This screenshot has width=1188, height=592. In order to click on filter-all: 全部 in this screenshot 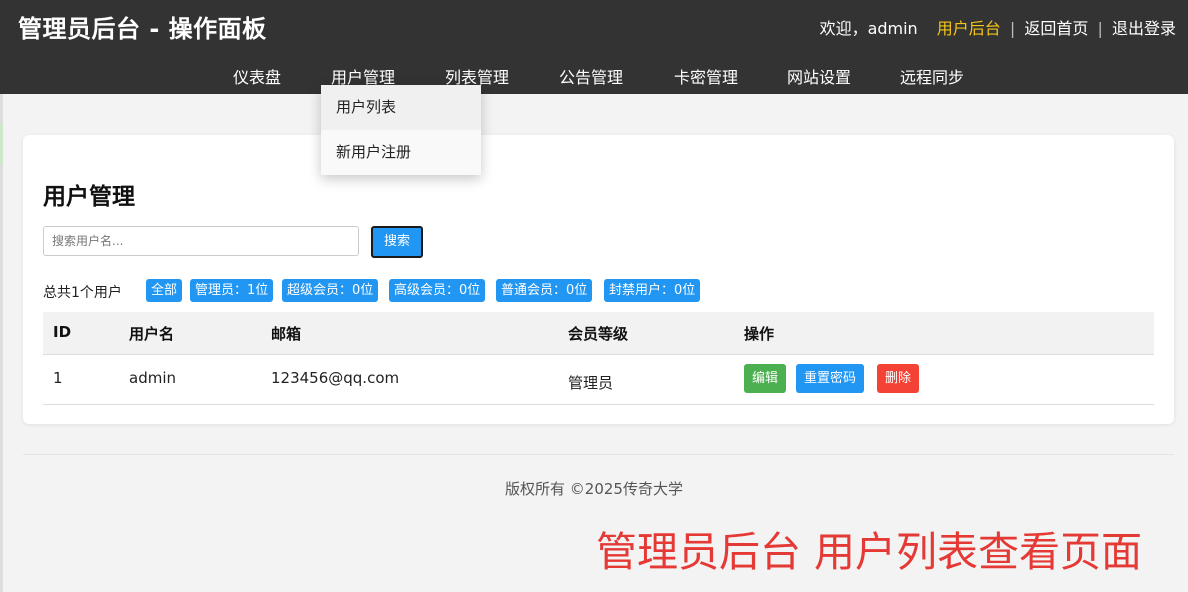, I will do `click(164, 290)`.